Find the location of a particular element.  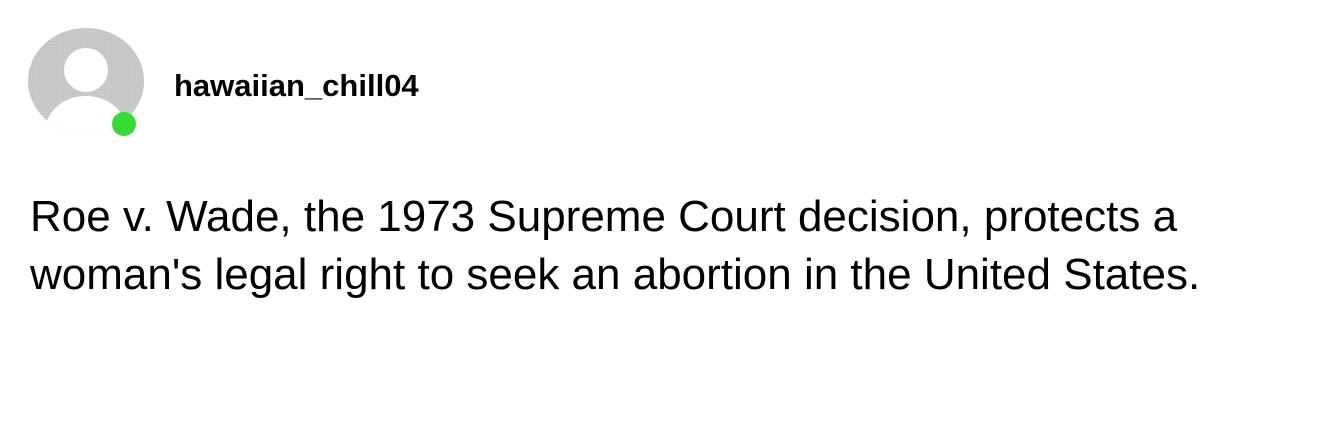

online-status-dot is located at coordinates (124, 124).